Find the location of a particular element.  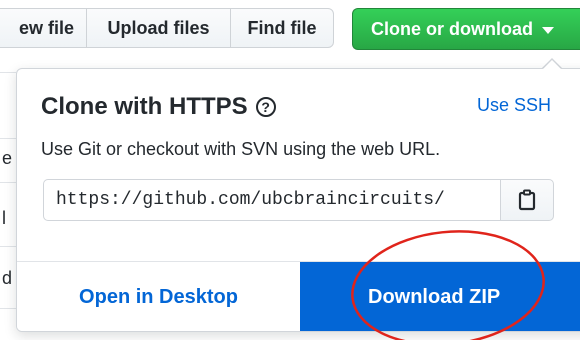

open-in-desktop-button: Open in Desktop is located at coordinates (158, 296).